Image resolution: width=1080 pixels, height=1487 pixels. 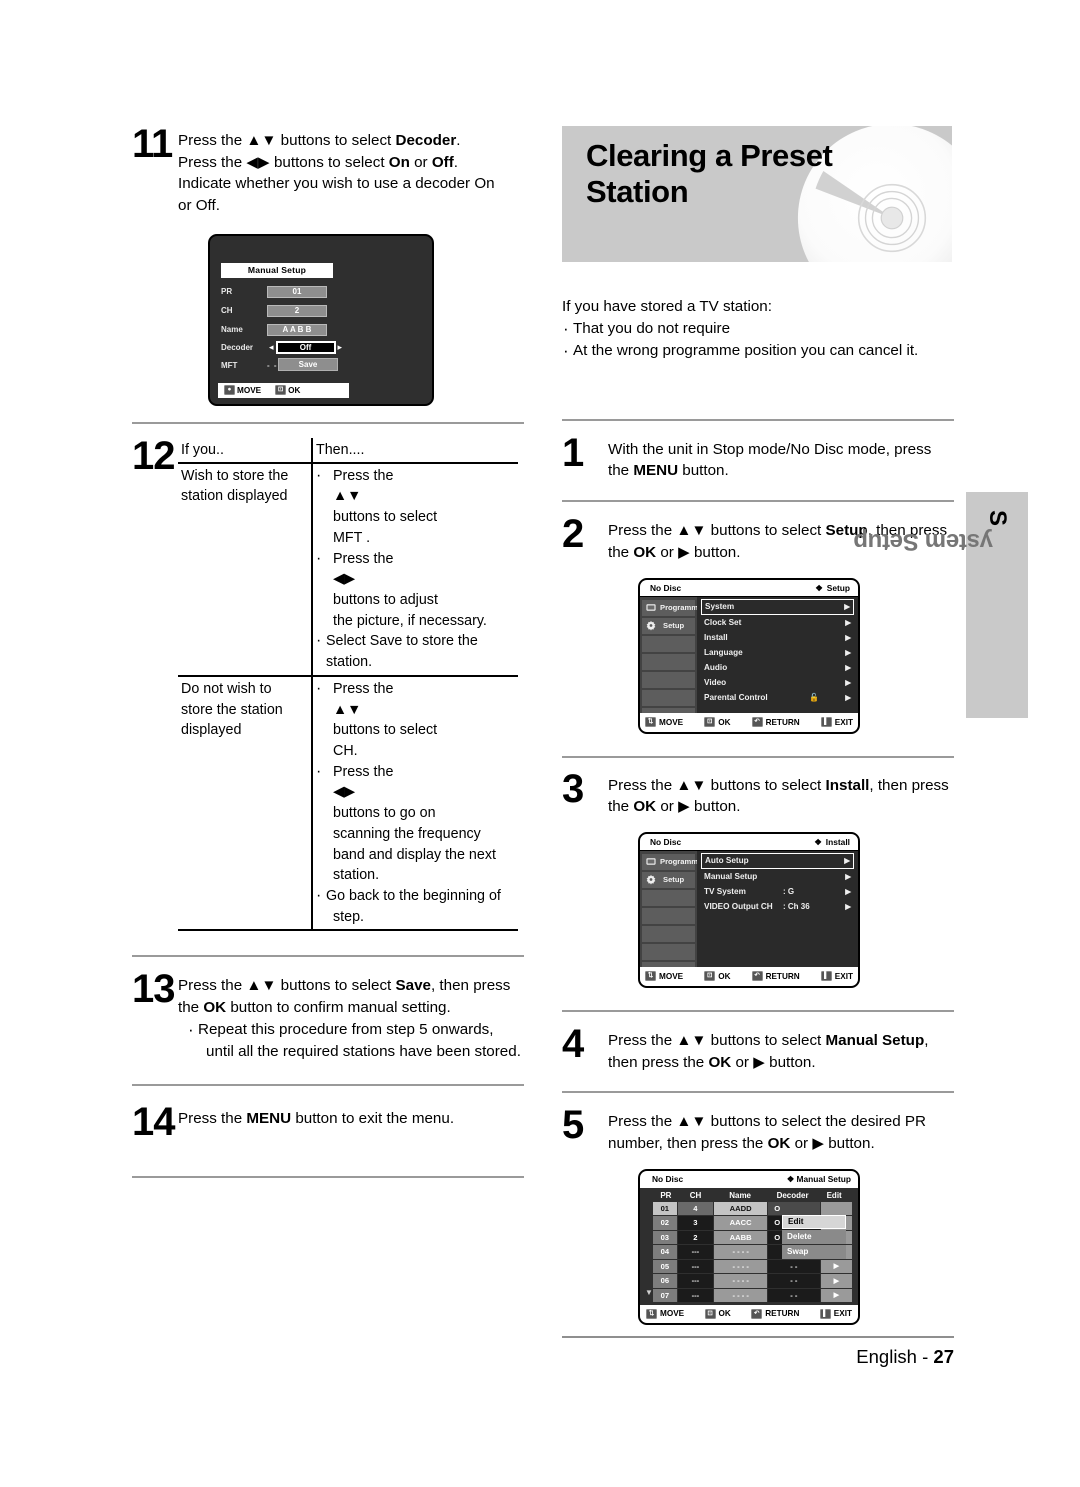 What do you see at coordinates (651, 862) in the screenshot?
I see `tv-icon` at bounding box center [651, 862].